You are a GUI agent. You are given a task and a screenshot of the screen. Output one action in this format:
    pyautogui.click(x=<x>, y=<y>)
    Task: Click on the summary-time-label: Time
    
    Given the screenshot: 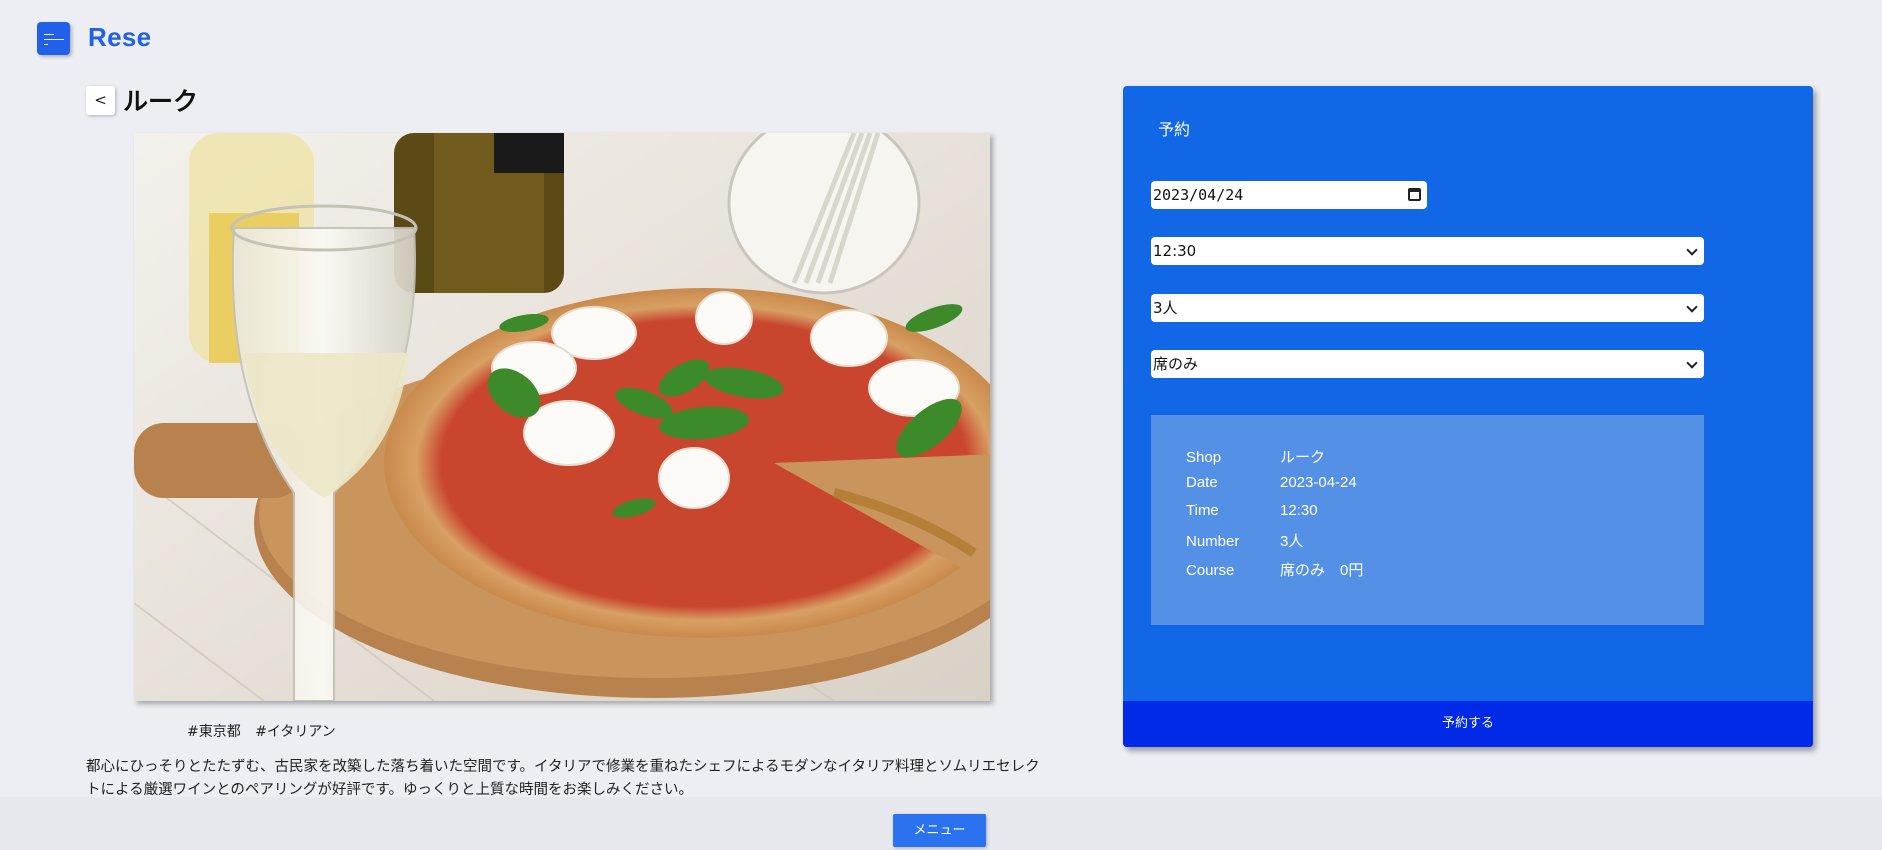 What is the action you would take?
    pyautogui.click(x=1202, y=510)
    